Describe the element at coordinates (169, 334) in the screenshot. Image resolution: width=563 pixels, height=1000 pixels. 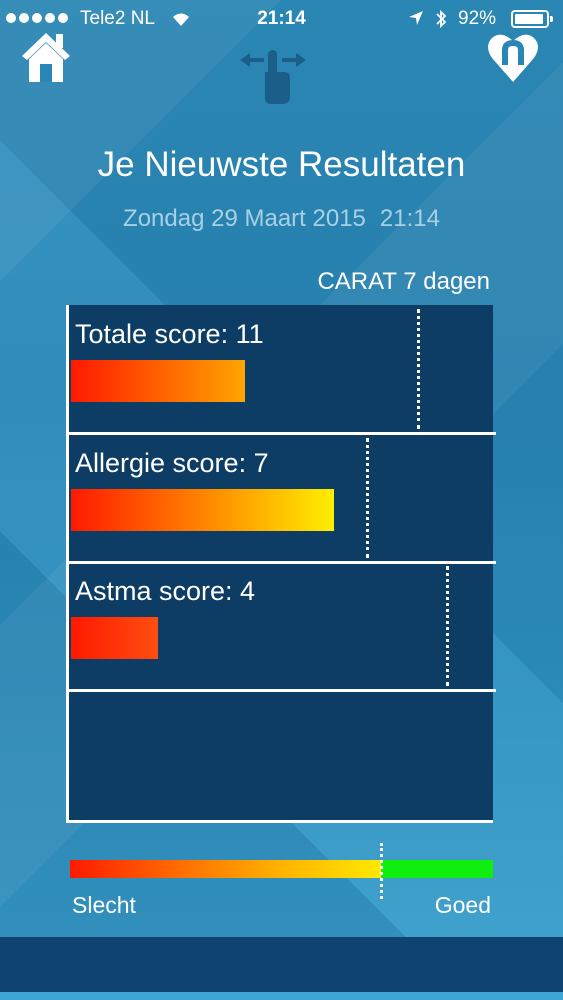
I see `total-score-label: Totale score: 11` at that location.